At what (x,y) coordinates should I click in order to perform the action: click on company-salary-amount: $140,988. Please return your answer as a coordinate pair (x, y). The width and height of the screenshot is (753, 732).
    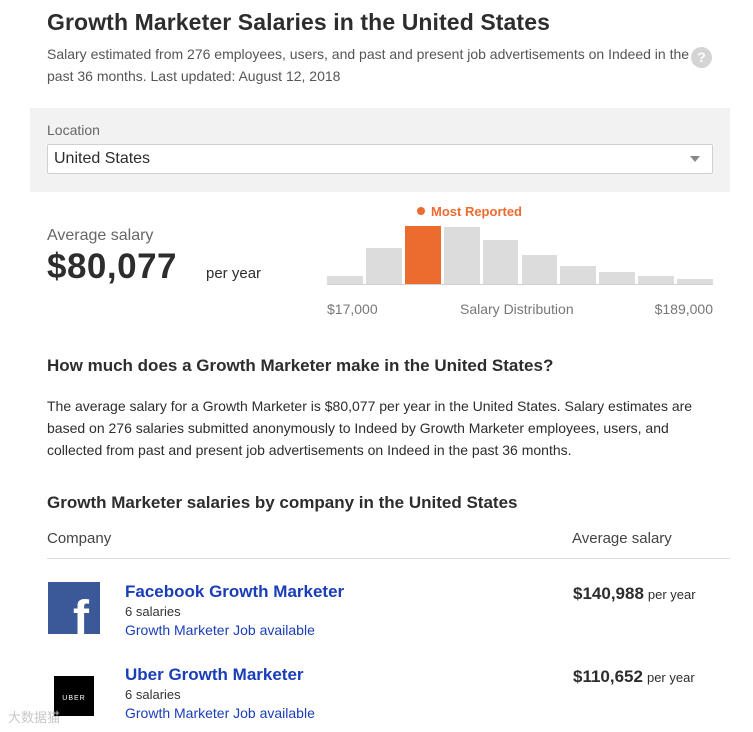
    Looking at the image, I should click on (608, 593).